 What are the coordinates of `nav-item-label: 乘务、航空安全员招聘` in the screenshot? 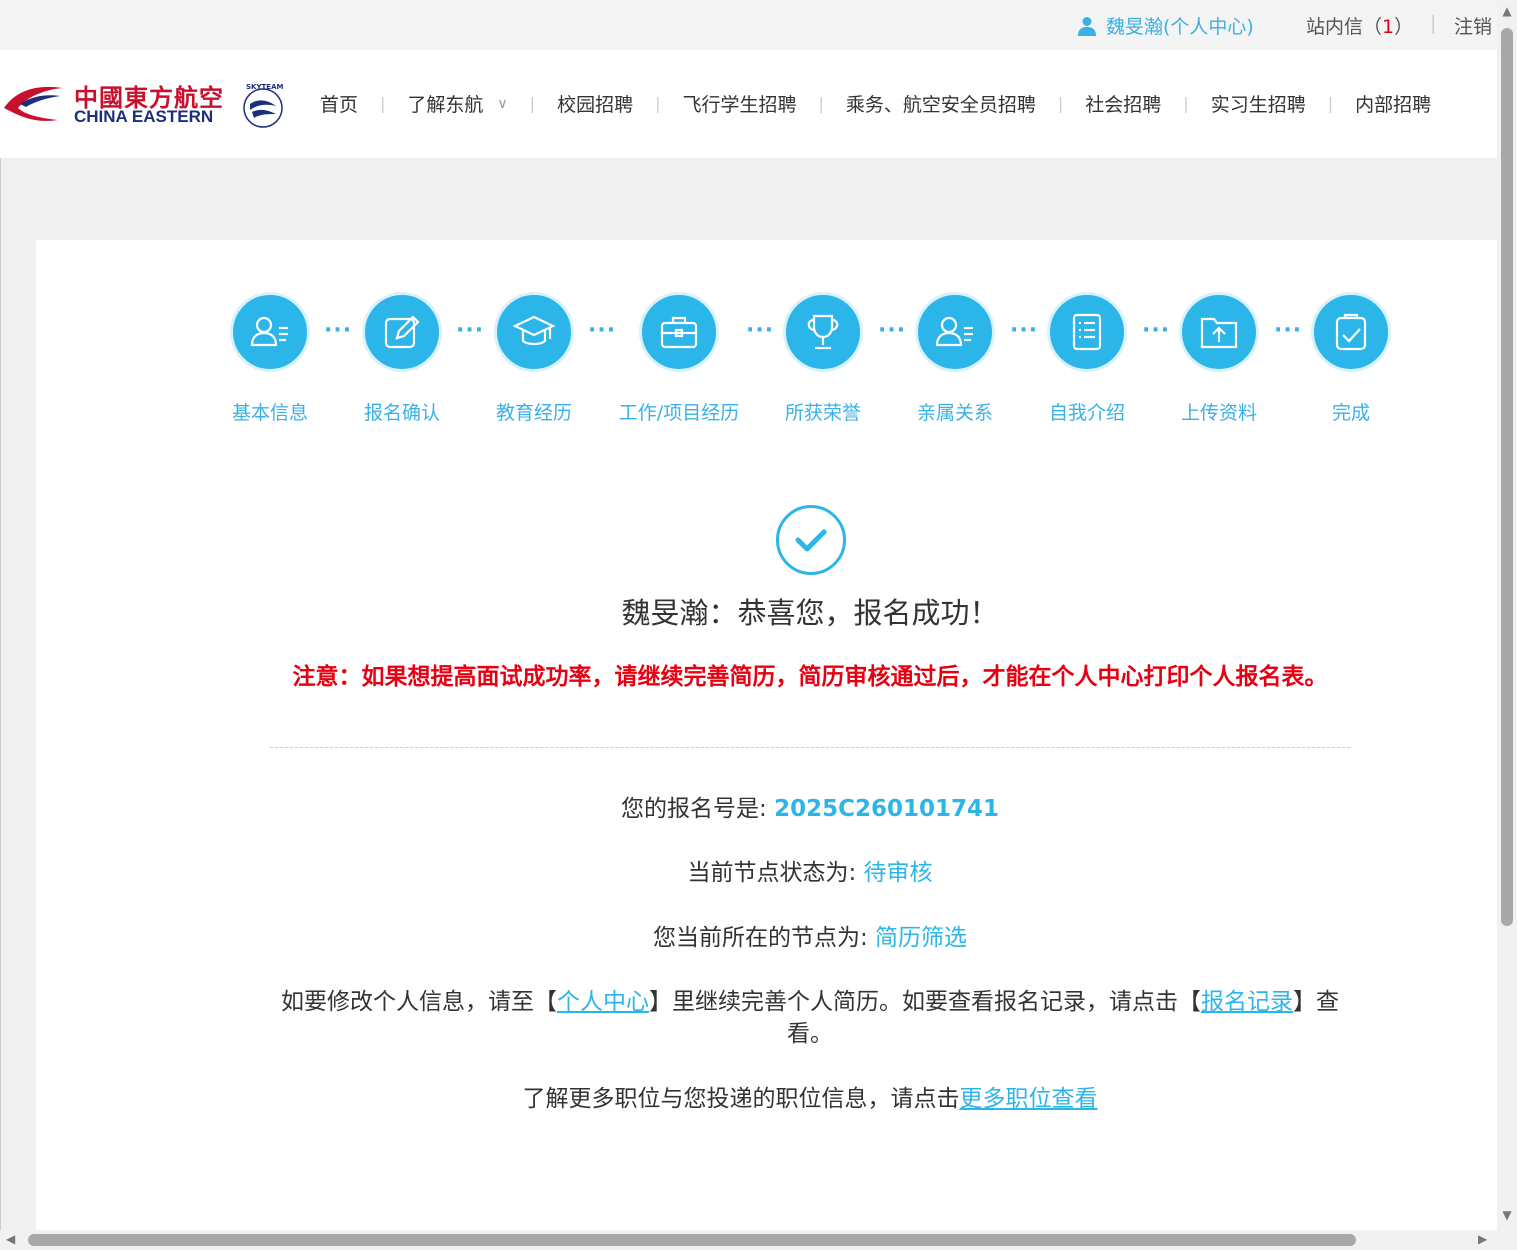 It's located at (940, 105).